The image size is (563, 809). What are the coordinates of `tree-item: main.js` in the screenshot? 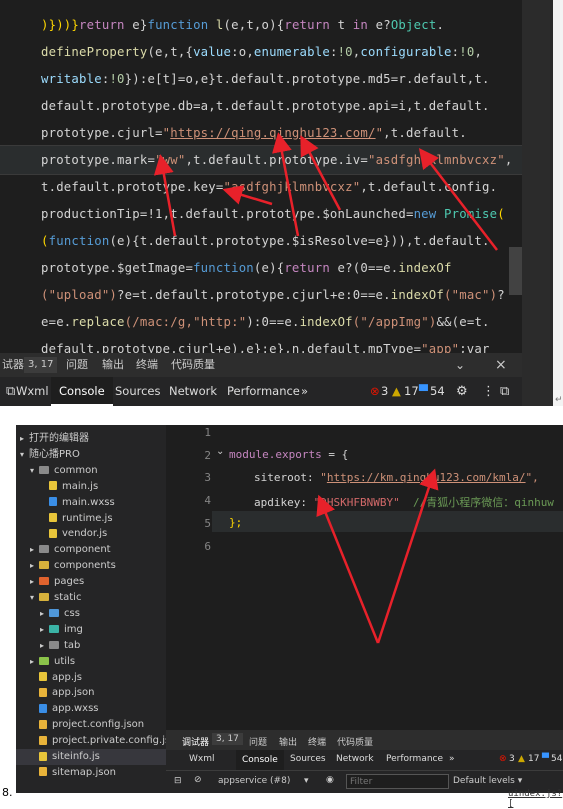 It's located at (69, 487).